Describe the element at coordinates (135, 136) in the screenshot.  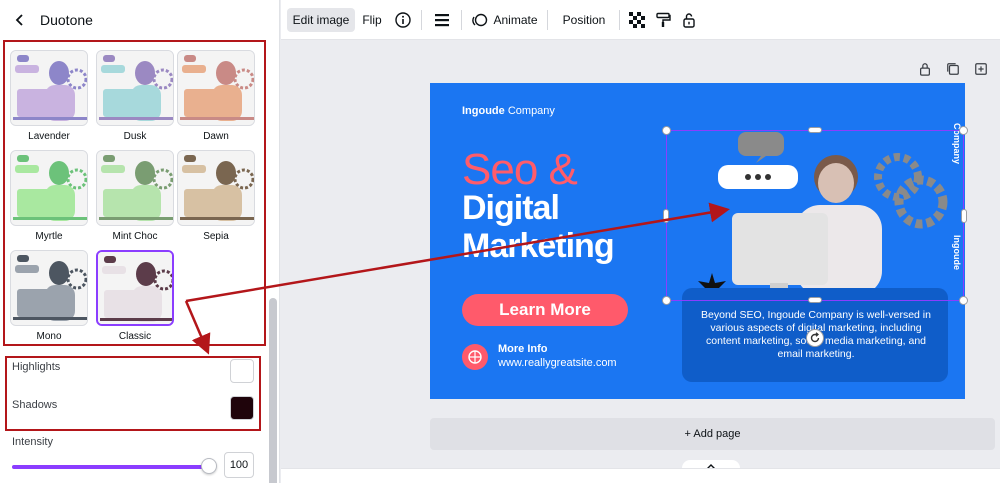
I see `preset-label: Dusk` at that location.